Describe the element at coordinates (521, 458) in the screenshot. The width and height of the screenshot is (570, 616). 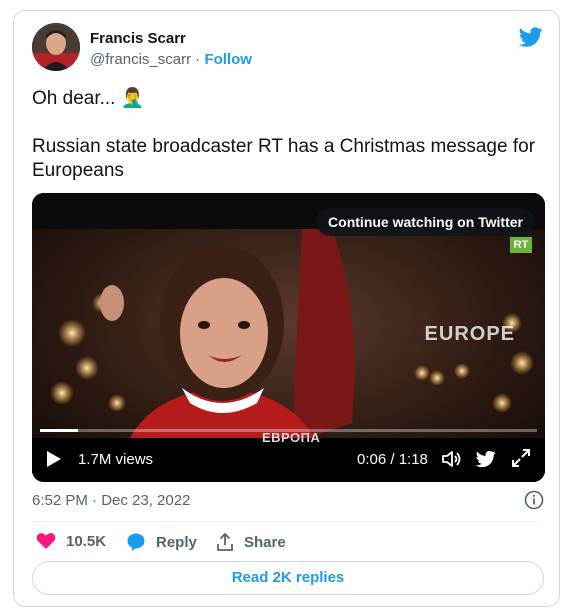
I see `fullscreen-icon` at that location.